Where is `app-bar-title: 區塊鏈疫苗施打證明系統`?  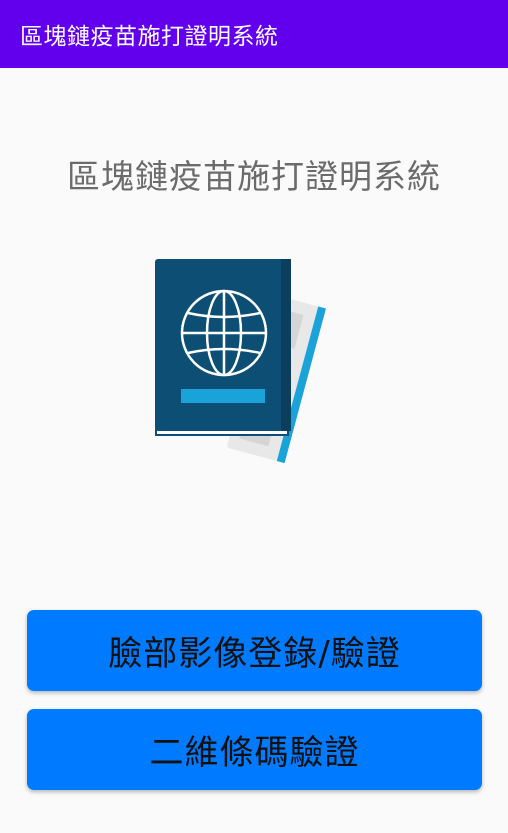 app-bar-title: 區塊鏈疫苗施打證明系統 is located at coordinates (149, 37).